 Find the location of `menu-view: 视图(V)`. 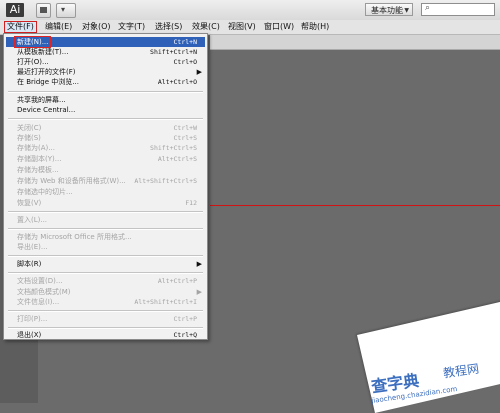

menu-view: 视图(V) is located at coordinates (242, 27).